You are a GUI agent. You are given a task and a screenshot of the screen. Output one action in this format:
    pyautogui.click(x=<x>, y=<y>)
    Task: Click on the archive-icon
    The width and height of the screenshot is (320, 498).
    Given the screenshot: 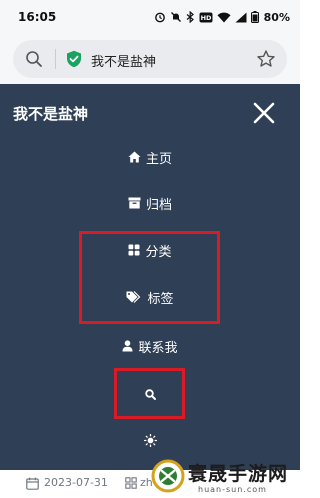 What is the action you would take?
    pyautogui.click(x=134, y=203)
    